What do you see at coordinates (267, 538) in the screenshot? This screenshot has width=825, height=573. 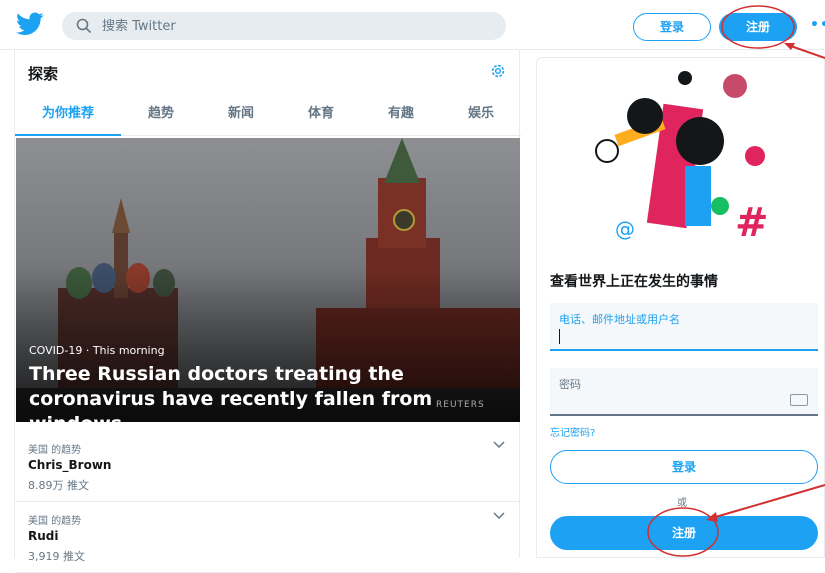 I see `trend-item: 美国 的趋势 Rudi 3,919 推文` at bounding box center [267, 538].